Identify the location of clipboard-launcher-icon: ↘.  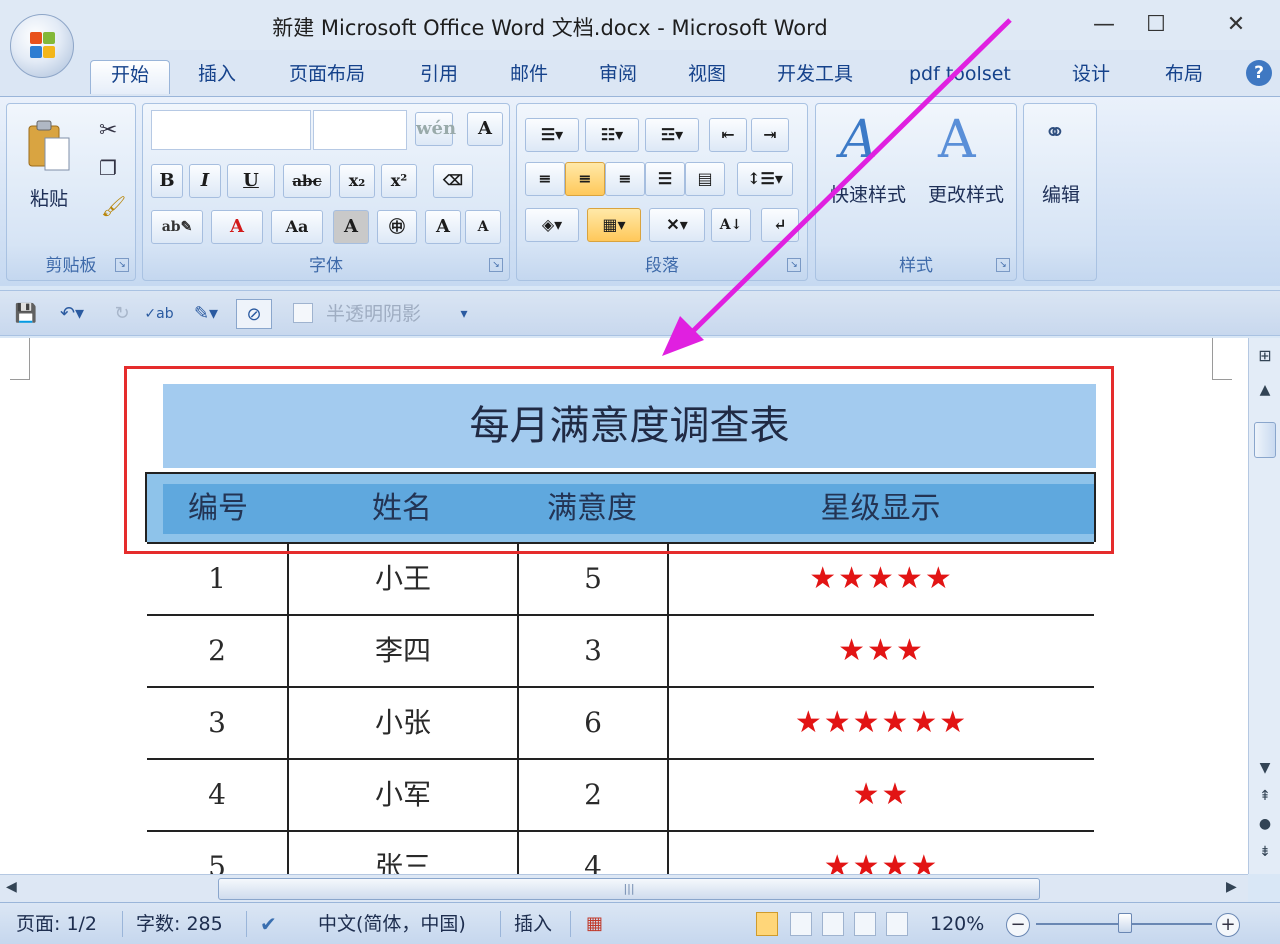
(122, 265).